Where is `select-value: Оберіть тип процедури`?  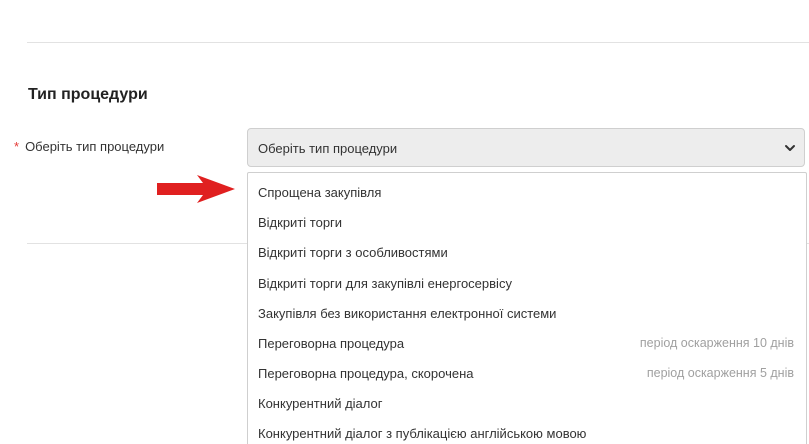 select-value: Оберіть тип процедури is located at coordinates (328, 148).